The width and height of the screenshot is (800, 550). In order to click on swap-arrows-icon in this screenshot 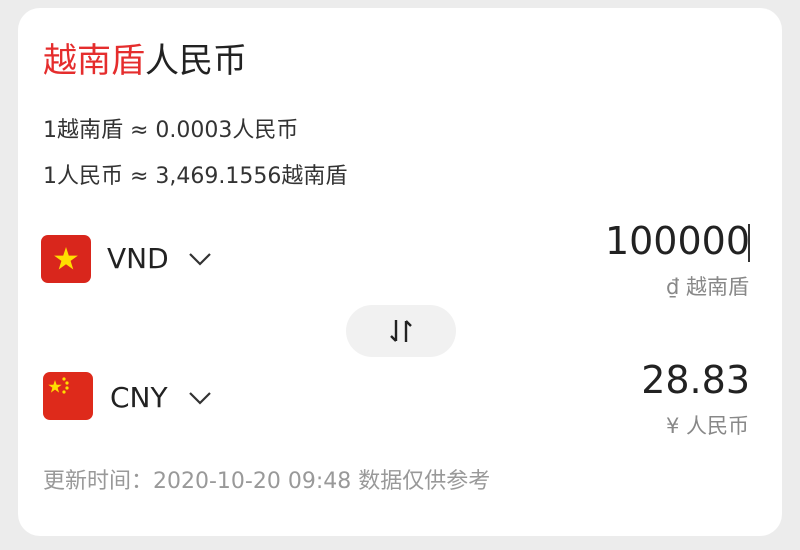, I will do `click(401, 331)`.